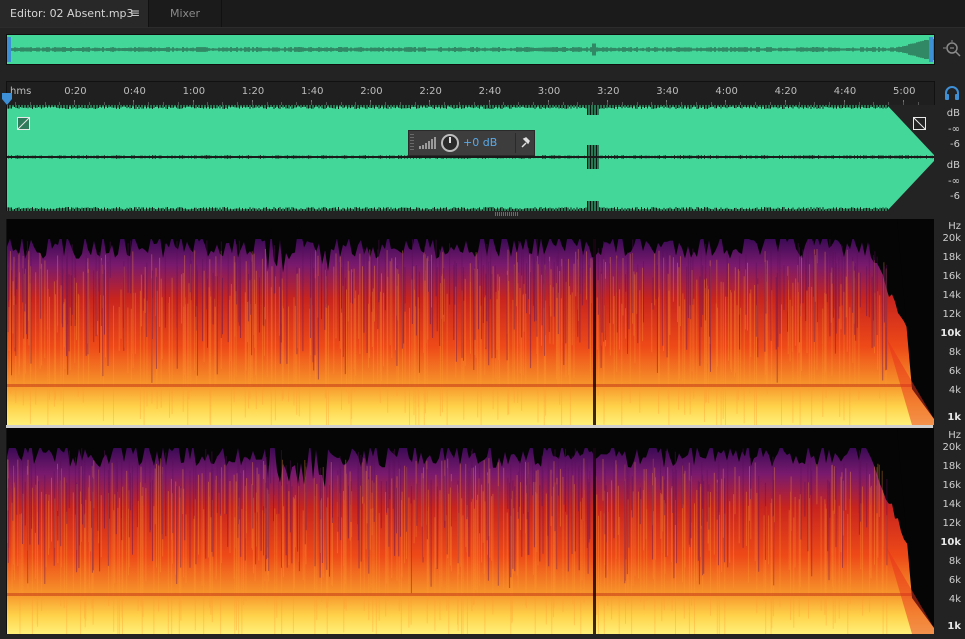 The width and height of the screenshot is (965, 639). I want to click on overview-waveform-graphic, so click(470, 49).